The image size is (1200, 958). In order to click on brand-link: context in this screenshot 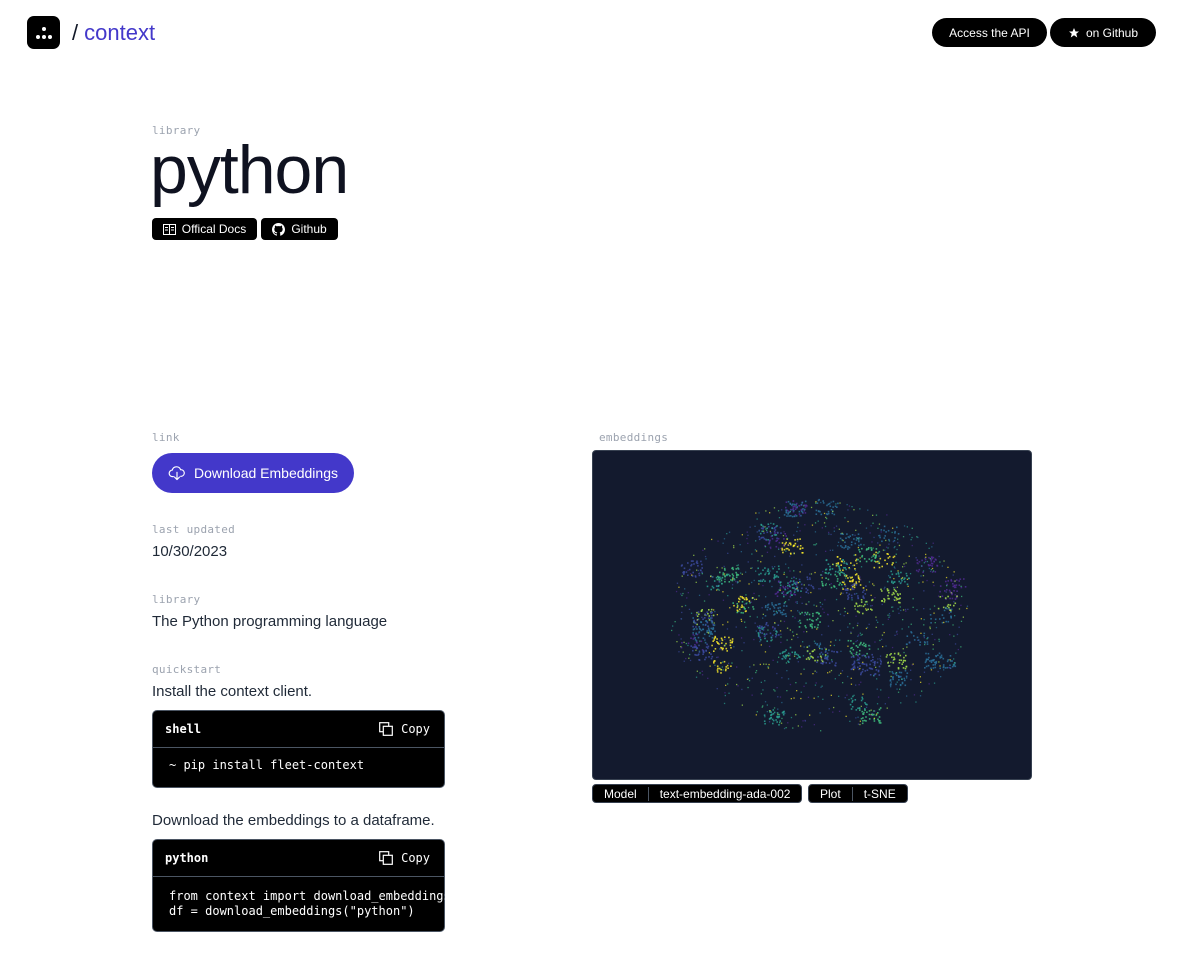, I will do `click(119, 32)`.